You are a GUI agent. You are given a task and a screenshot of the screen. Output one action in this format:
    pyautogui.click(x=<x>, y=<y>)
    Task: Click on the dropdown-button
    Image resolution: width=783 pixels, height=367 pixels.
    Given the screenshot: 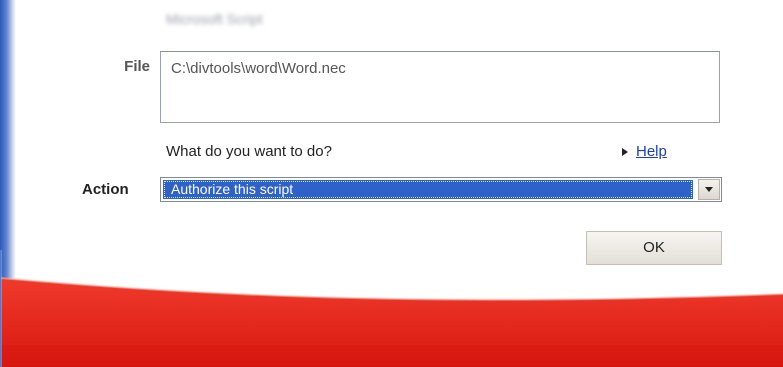 What is the action you would take?
    pyautogui.click(x=709, y=189)
    